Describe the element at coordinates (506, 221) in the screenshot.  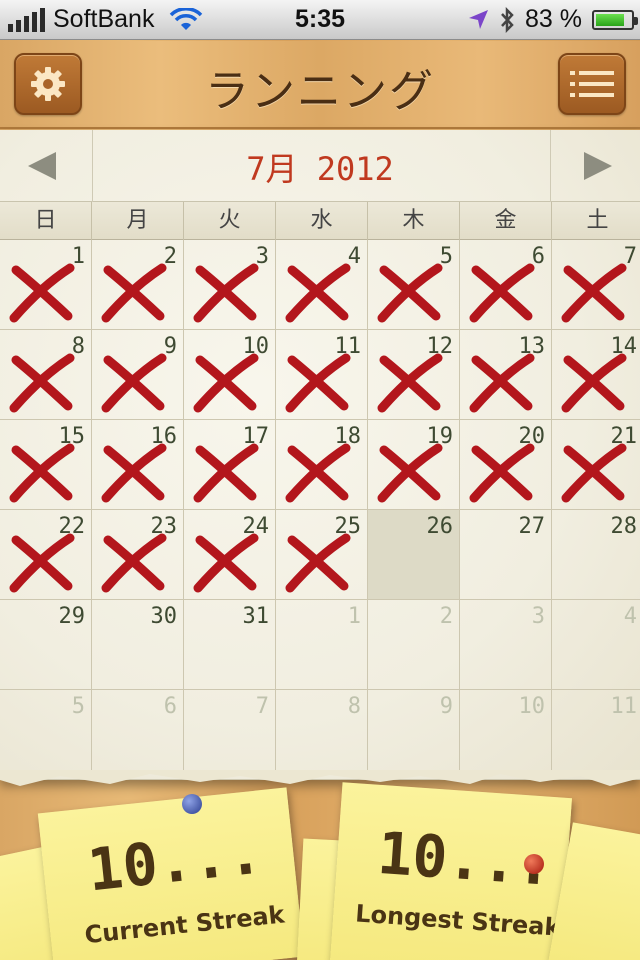
I see `weekday-label: 金` at that location.